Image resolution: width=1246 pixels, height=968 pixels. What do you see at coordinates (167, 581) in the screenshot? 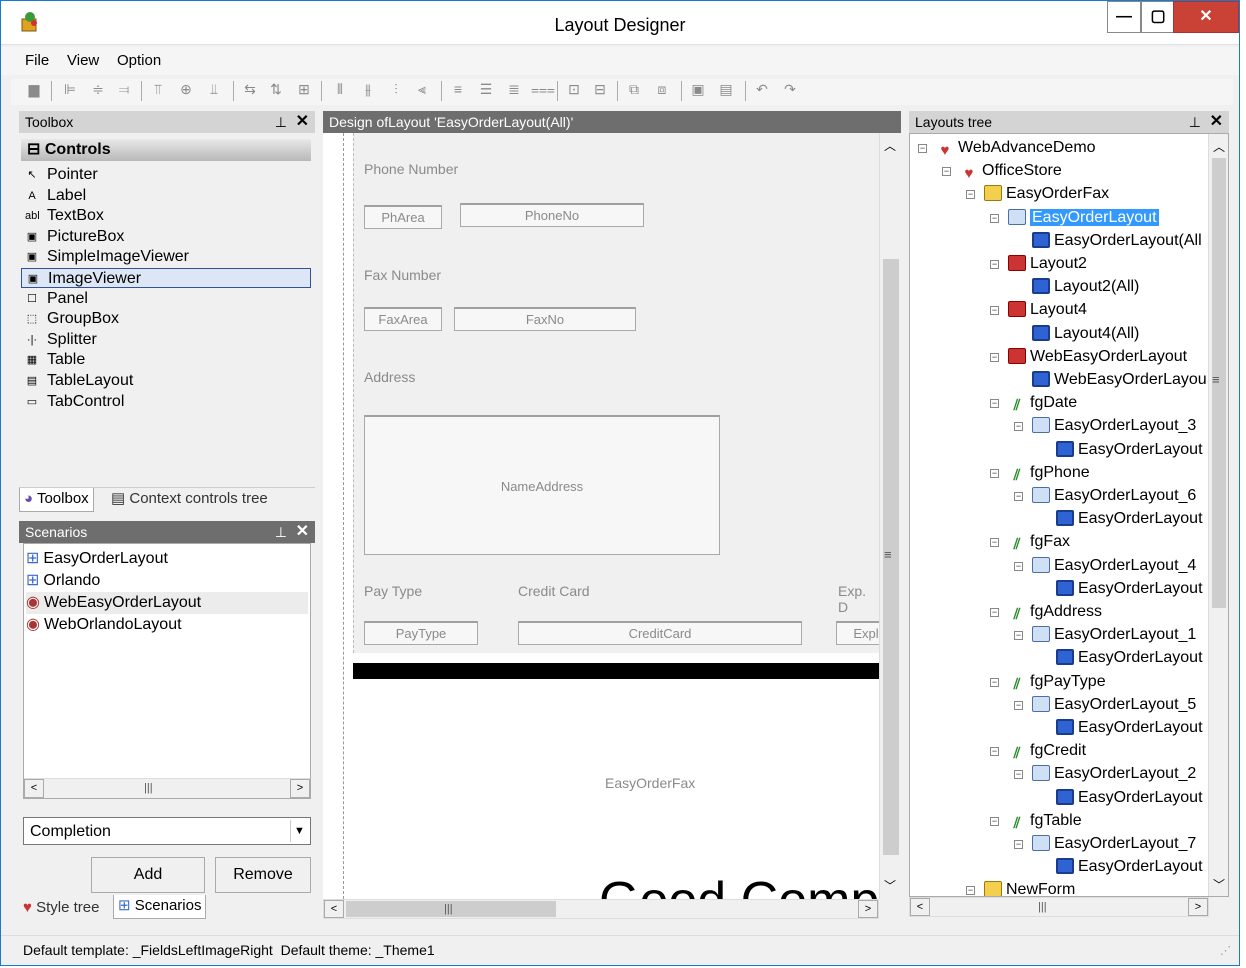
I see `scenario-item: ⊞ Orlando` at bounding box center [167, 581].